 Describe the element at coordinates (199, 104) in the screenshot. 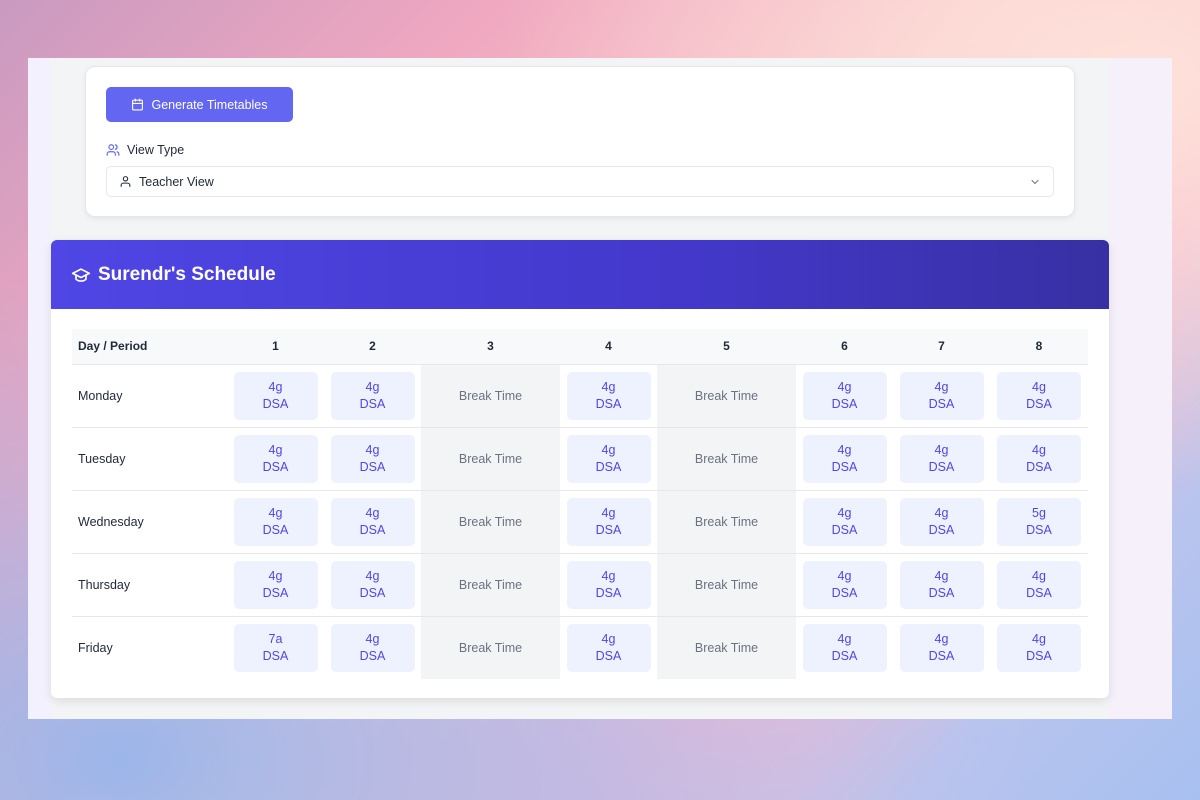

I see `generate-timetables-button: Generate Timetables` at that location.